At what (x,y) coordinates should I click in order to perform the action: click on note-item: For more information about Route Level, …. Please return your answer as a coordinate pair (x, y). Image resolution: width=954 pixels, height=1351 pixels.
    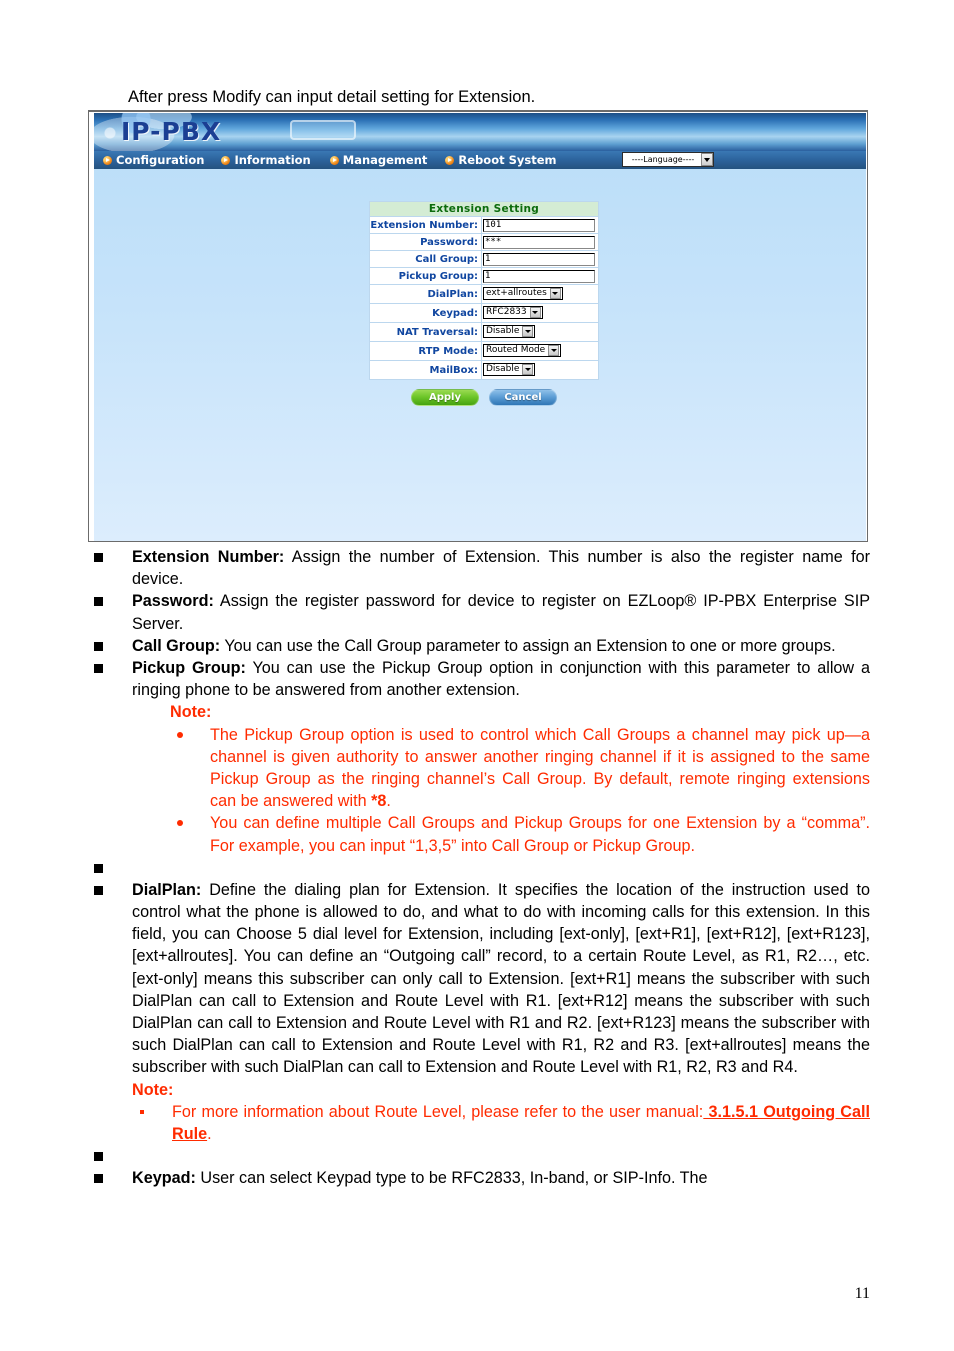
    Looking at the image, I should click on (501, 1123).